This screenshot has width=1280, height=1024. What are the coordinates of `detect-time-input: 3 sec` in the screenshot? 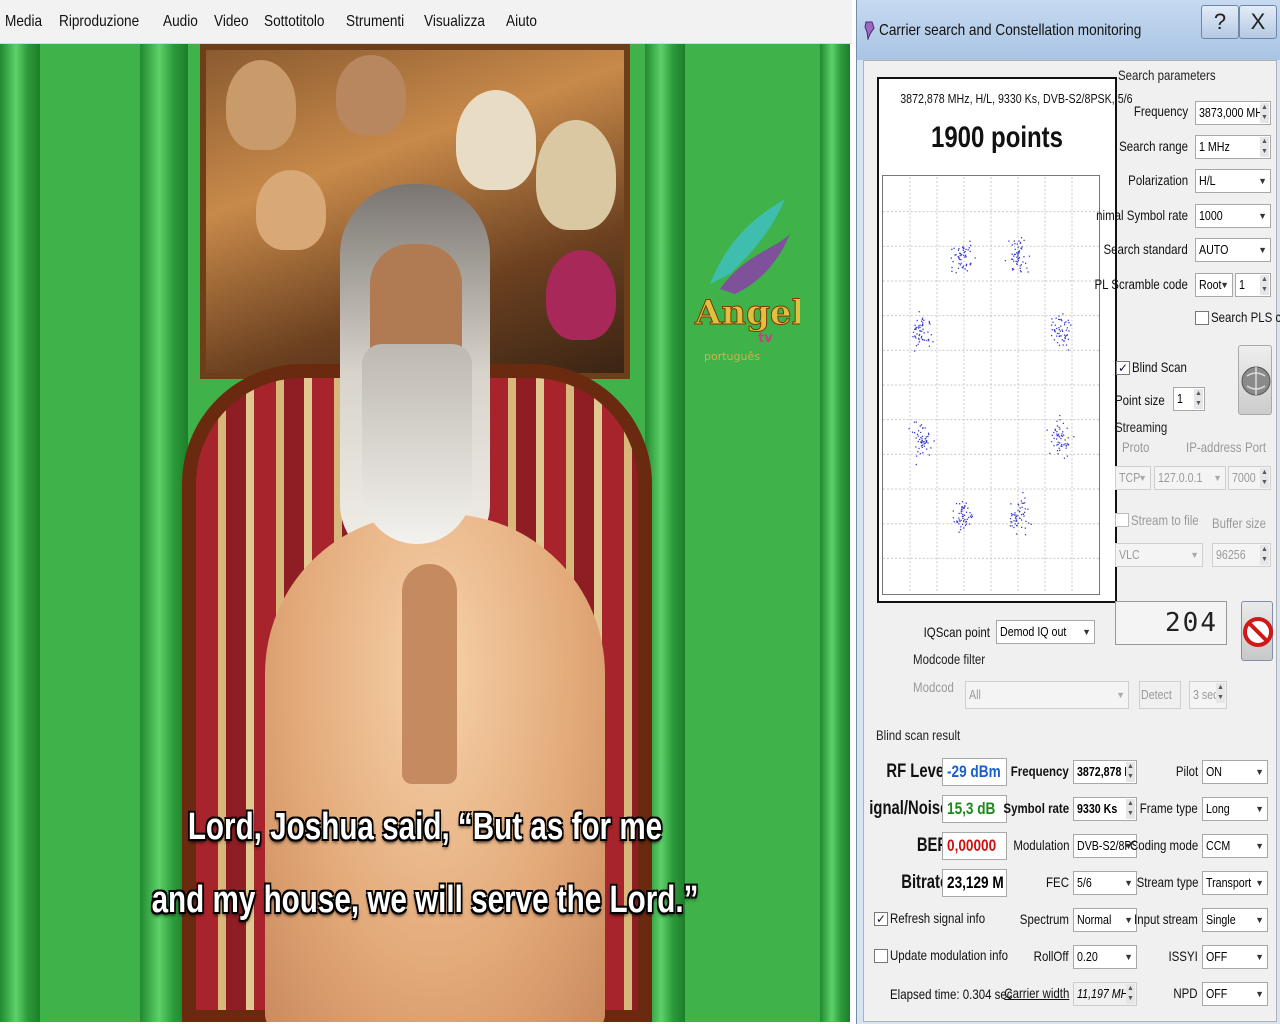 It's located at (1208, 695).